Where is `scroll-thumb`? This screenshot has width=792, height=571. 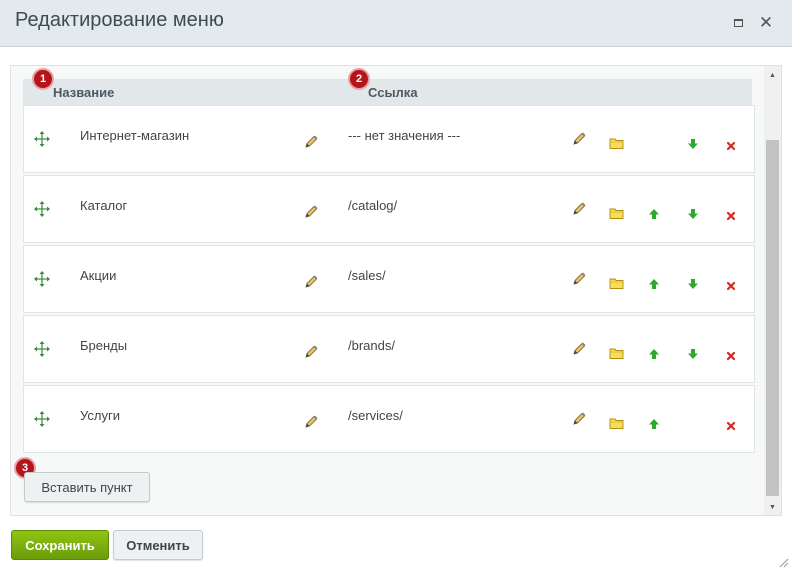 scroll-thumb is located at coordinates (772, 318).